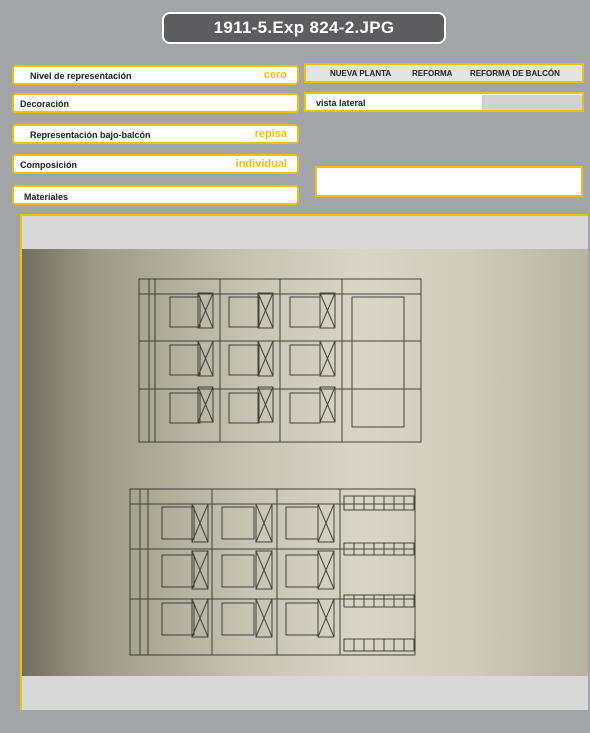 This screenshot has height=733, width=590. What do you see at coordinates (270, 134) in the screenshot?
I see `representacion-bajo-balcon-value: repisa` at bounding box center [270, 134].